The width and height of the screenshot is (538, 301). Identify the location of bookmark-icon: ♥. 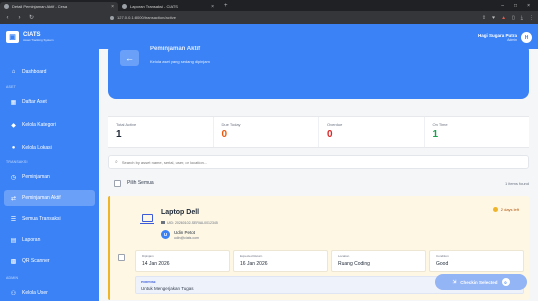
(493, 18).